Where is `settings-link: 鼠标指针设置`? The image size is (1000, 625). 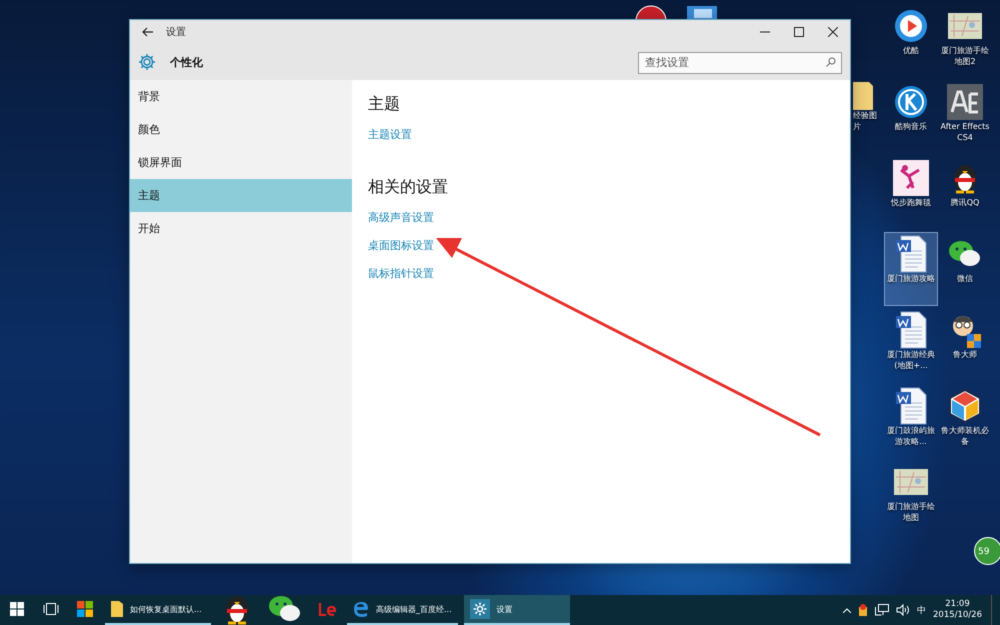
settings-link: 鼠标指针设置 is located at coordinates (401, 273).